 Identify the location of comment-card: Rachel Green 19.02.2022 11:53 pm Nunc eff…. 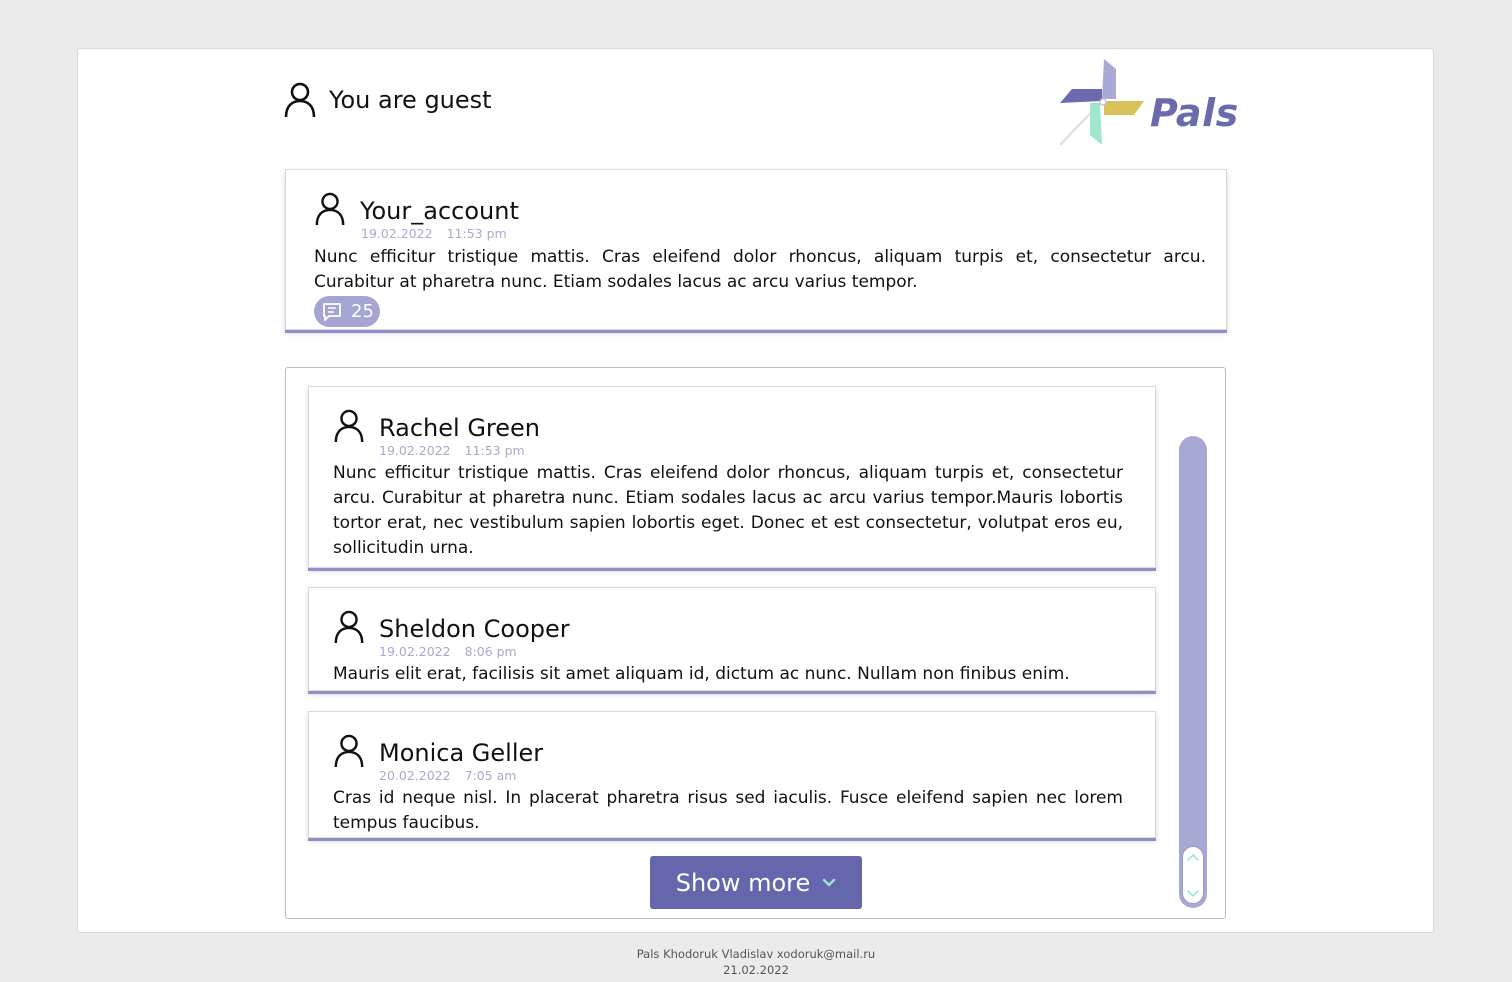
(732, 477).